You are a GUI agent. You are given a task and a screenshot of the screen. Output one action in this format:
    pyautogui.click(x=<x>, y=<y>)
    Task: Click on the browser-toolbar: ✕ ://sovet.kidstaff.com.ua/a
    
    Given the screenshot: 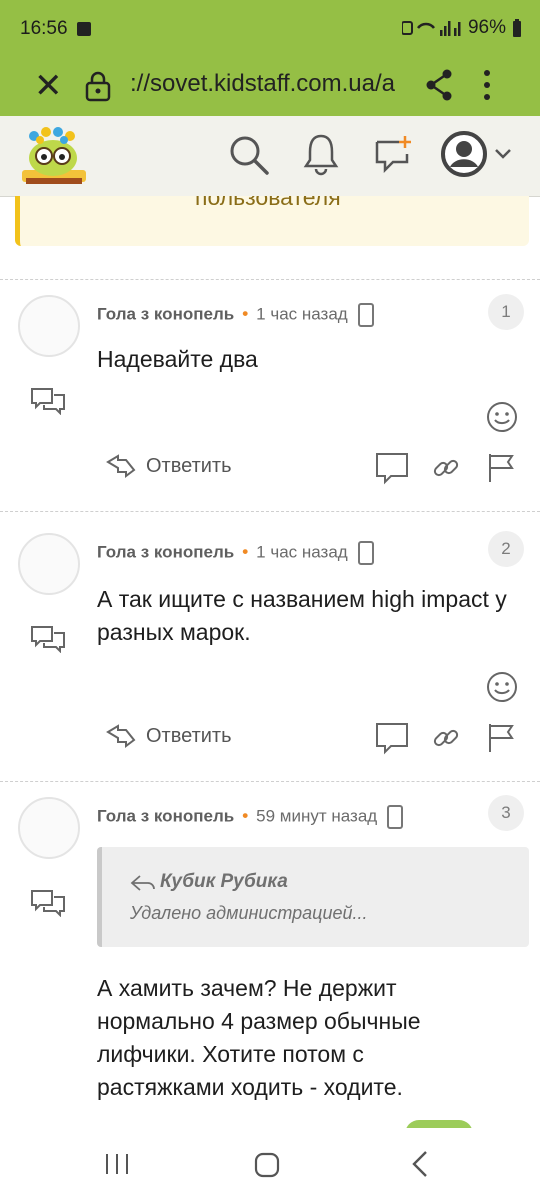 What is the action you would take?
    pyautogui.click(x=270, y=87)
    